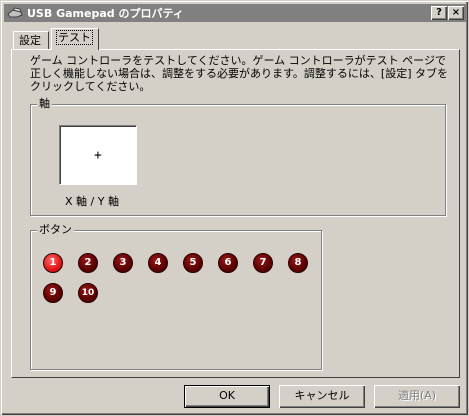 This screenshot has width=469, height=416. Describe the element at coordinates (158, 263) in the screenshot. I see `gamepad-button-4: 4` at that location.